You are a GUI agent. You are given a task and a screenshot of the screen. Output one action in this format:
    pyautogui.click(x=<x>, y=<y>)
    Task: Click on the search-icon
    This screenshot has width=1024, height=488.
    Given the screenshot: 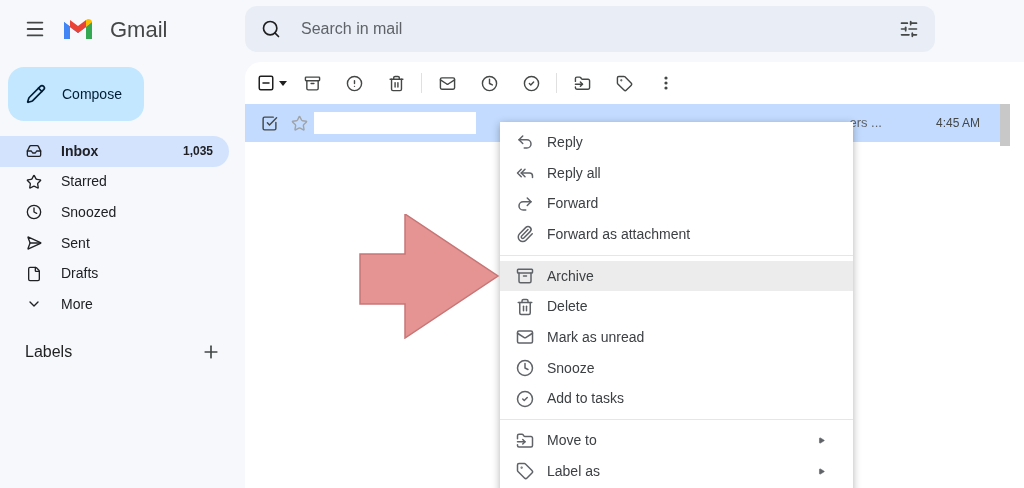 What is the action you would take?
    pyautogui.click(x=271, y=29)
    